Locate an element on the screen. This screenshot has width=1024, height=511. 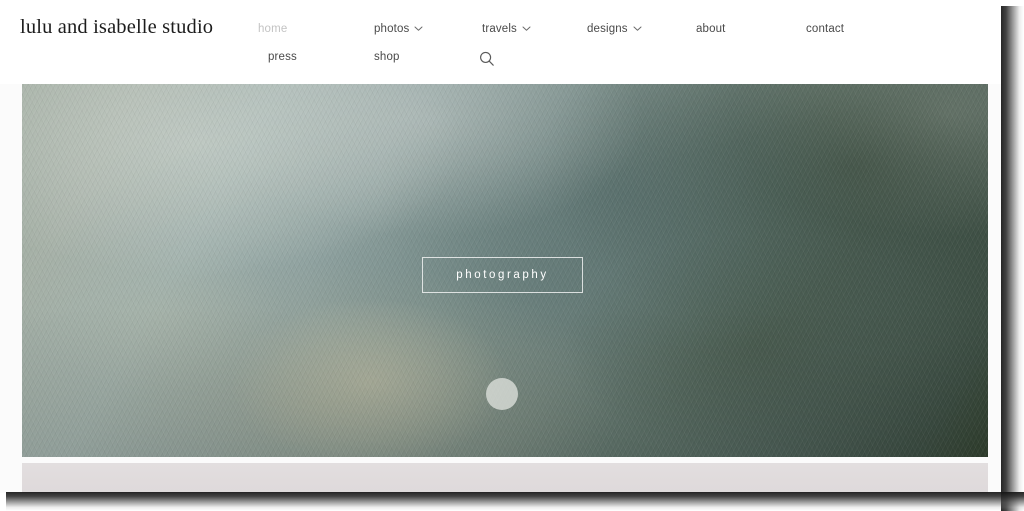
nav-item-label: contact is located at coordinates (825, 29).